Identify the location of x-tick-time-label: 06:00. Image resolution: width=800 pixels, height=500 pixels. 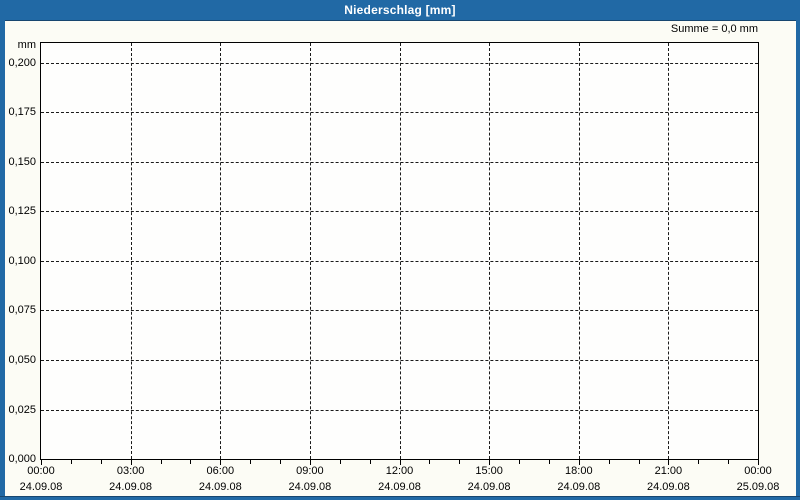
(220, 471).